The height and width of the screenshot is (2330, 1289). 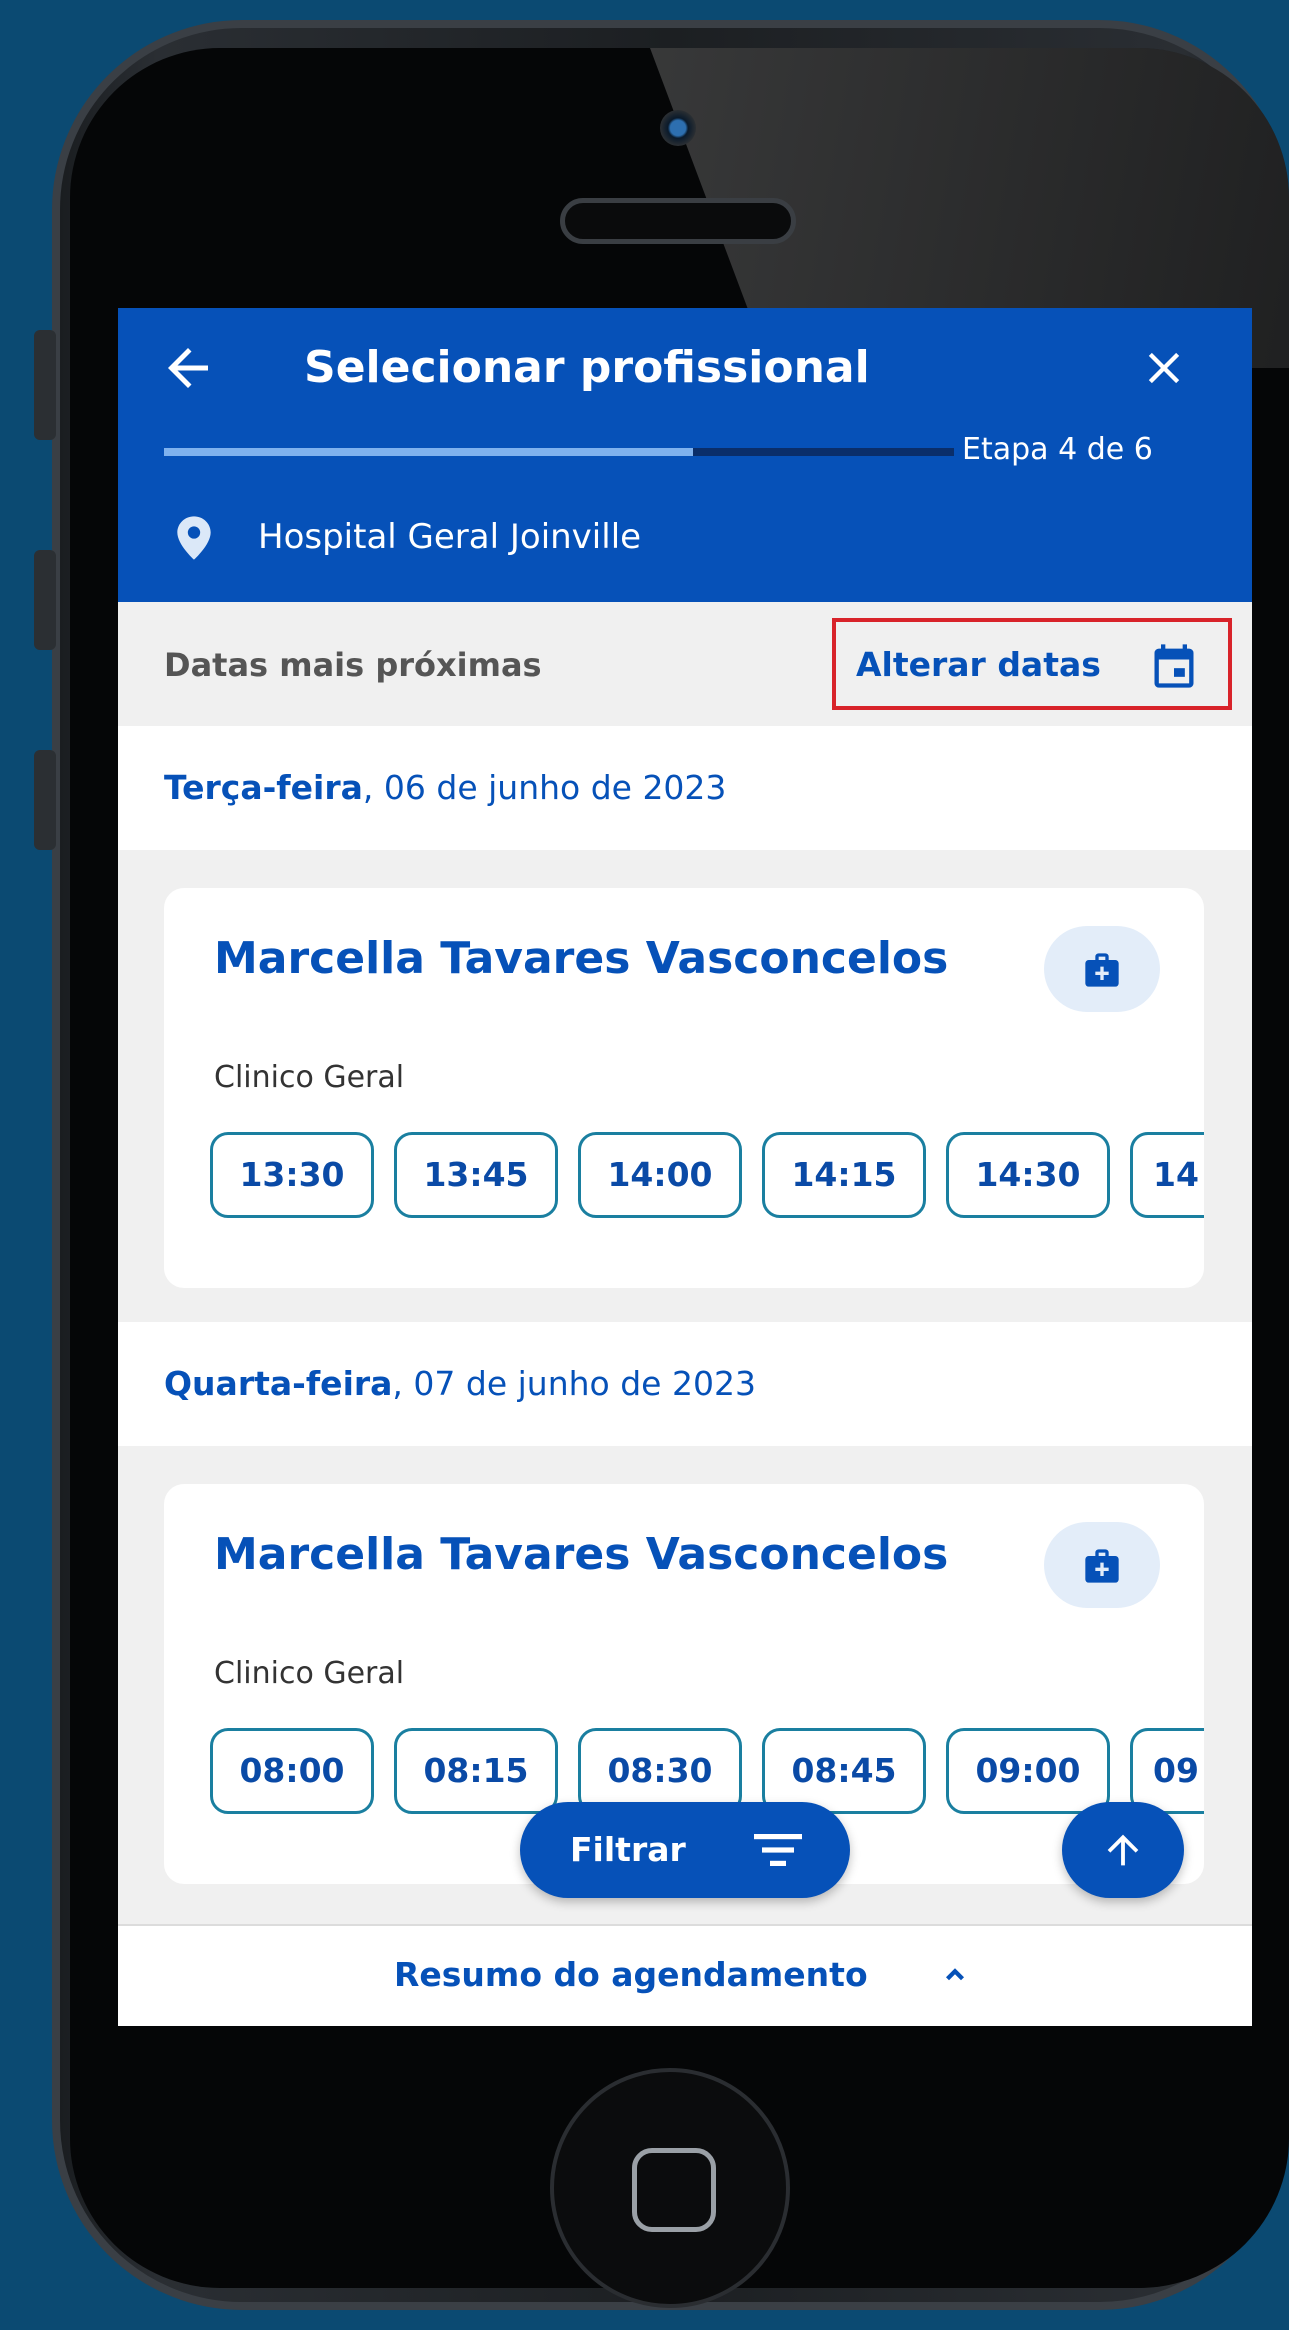 I want to click on progress-fill, so click(x=429, y=452).